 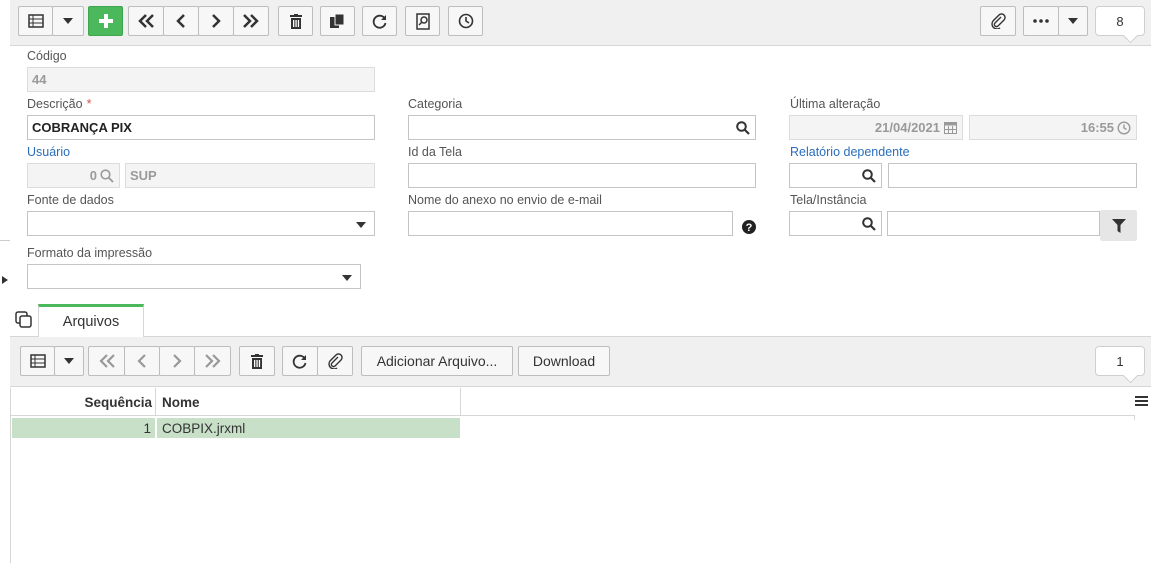 I want to click on usuario-name: SUP, so click(x=143, y=175).